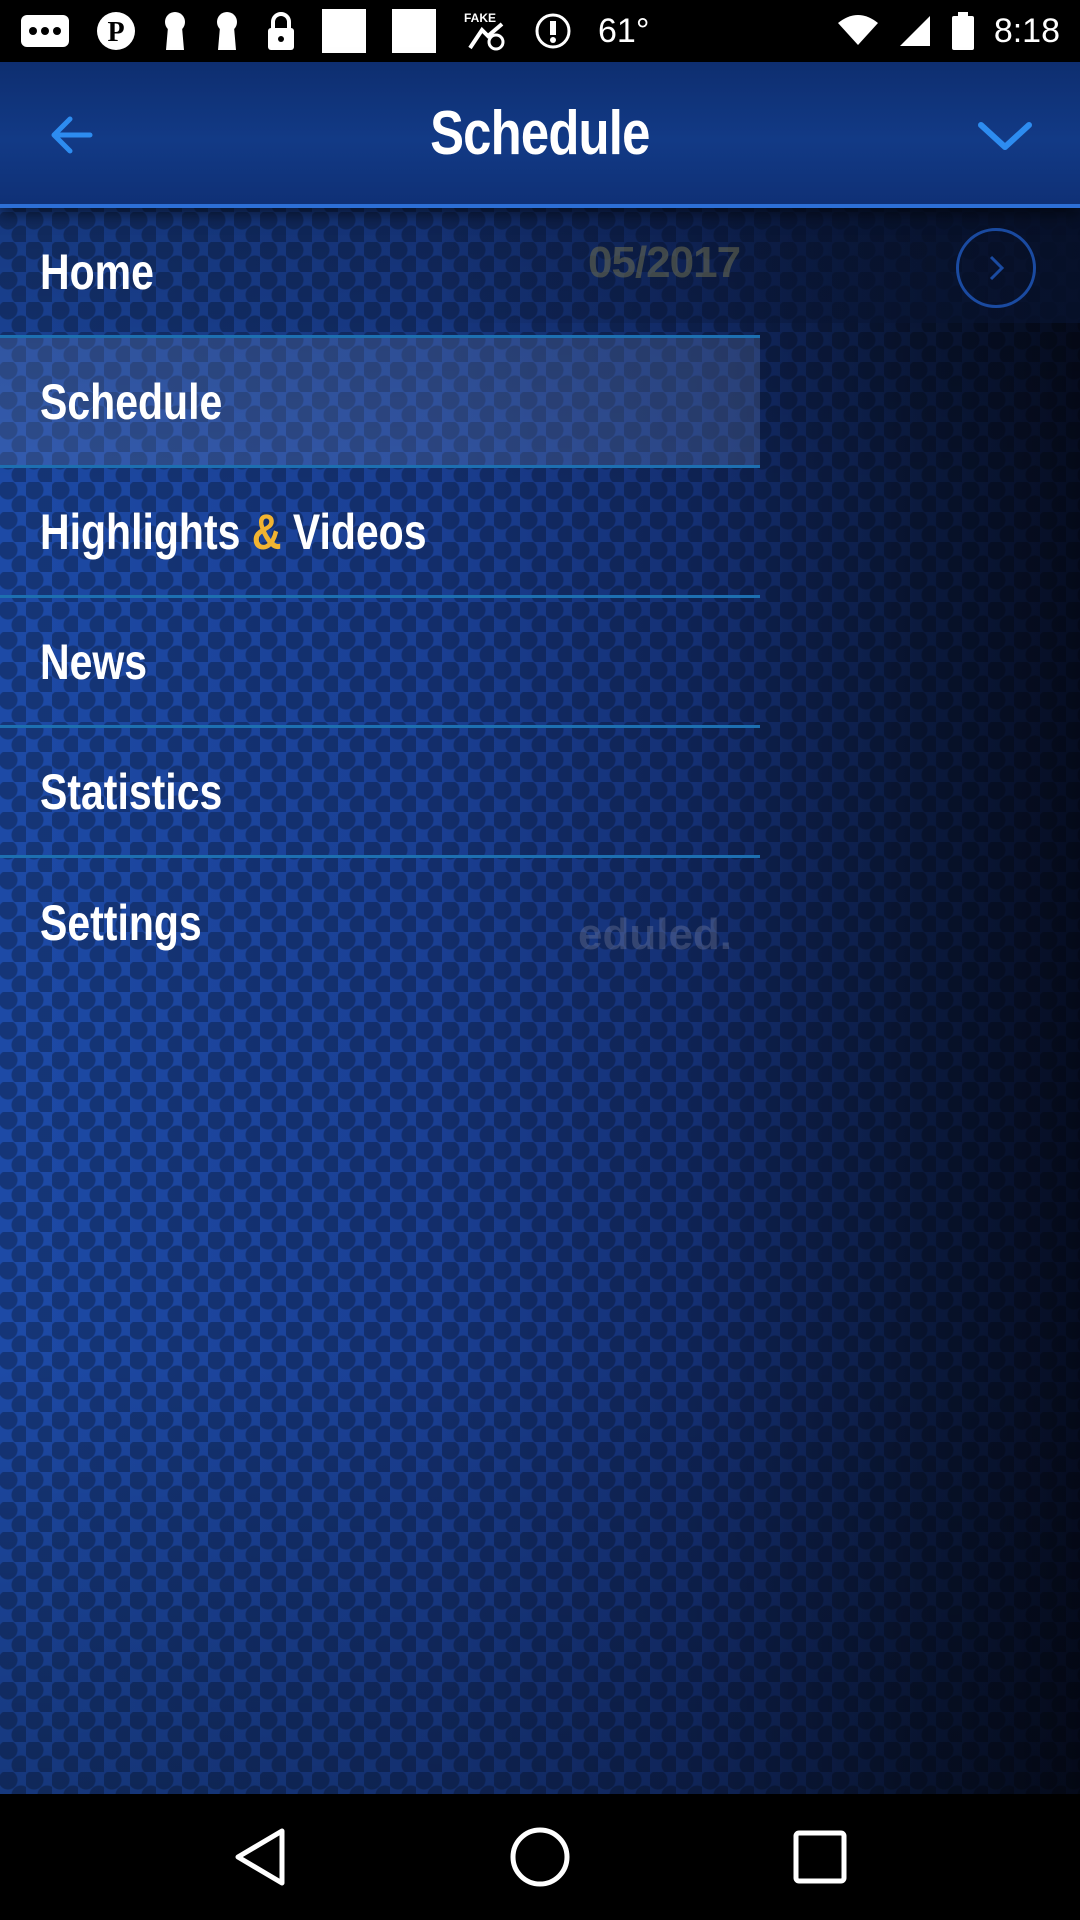 The height and width of the screenshot is (1920, 1080). Describe the element at coordinates (281, 31) in the screenshot. I see `lock-icon` at that location.